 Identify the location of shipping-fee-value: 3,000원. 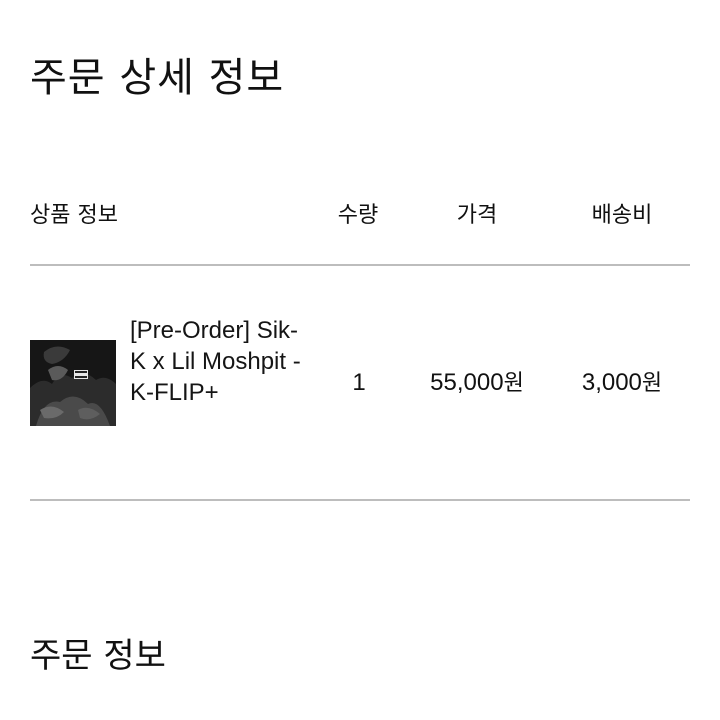
(622, 383).